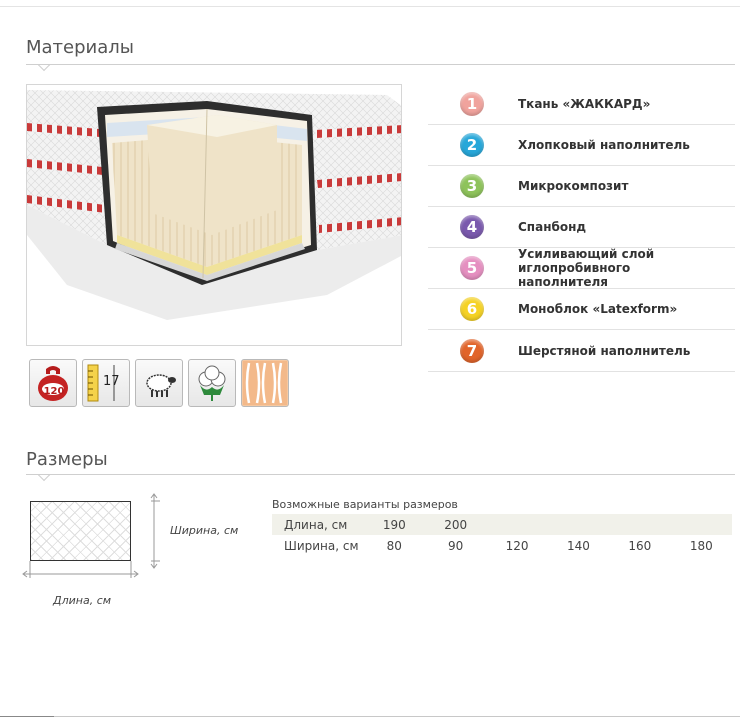  I want to click on height-value: 17, so click(111, 381).